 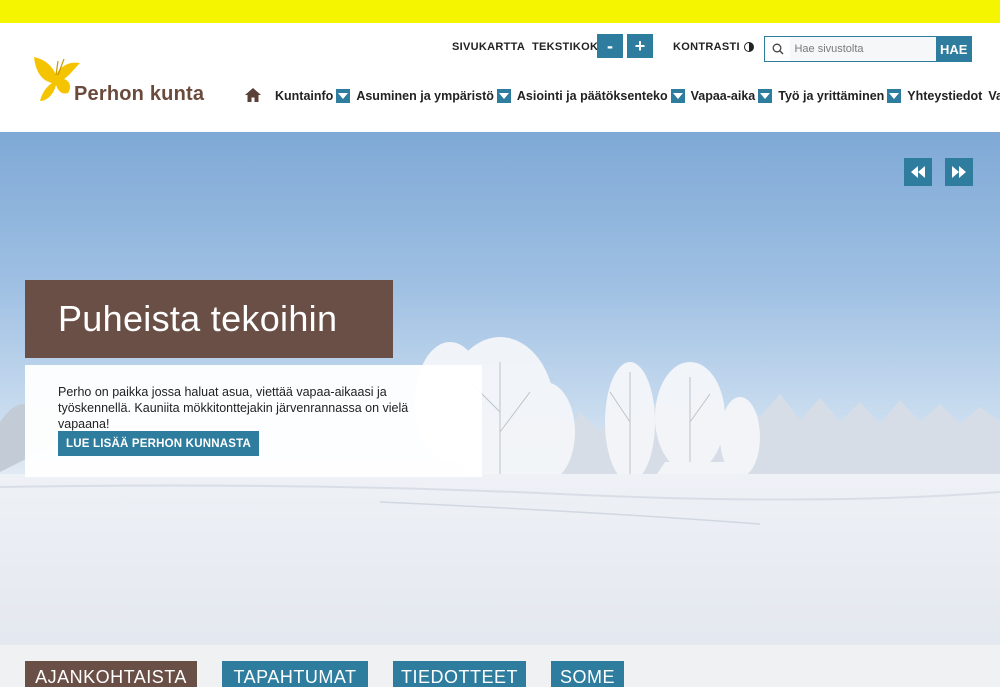 I want to click on content-tabs: AJANKOHTAISTA TAPAHTUMAT TIEDOTTEET SOME, so click(x=500, y=666).